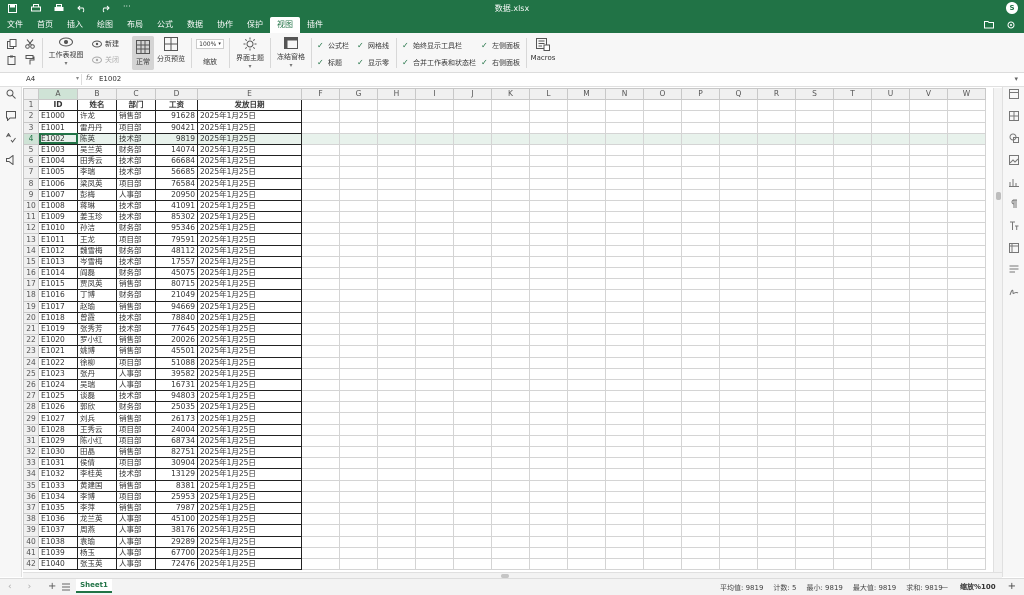  What do you see at coordinates (58, 139) in the screenshot?
I see `table-cell: E1002` at bounding box center [58, 139].